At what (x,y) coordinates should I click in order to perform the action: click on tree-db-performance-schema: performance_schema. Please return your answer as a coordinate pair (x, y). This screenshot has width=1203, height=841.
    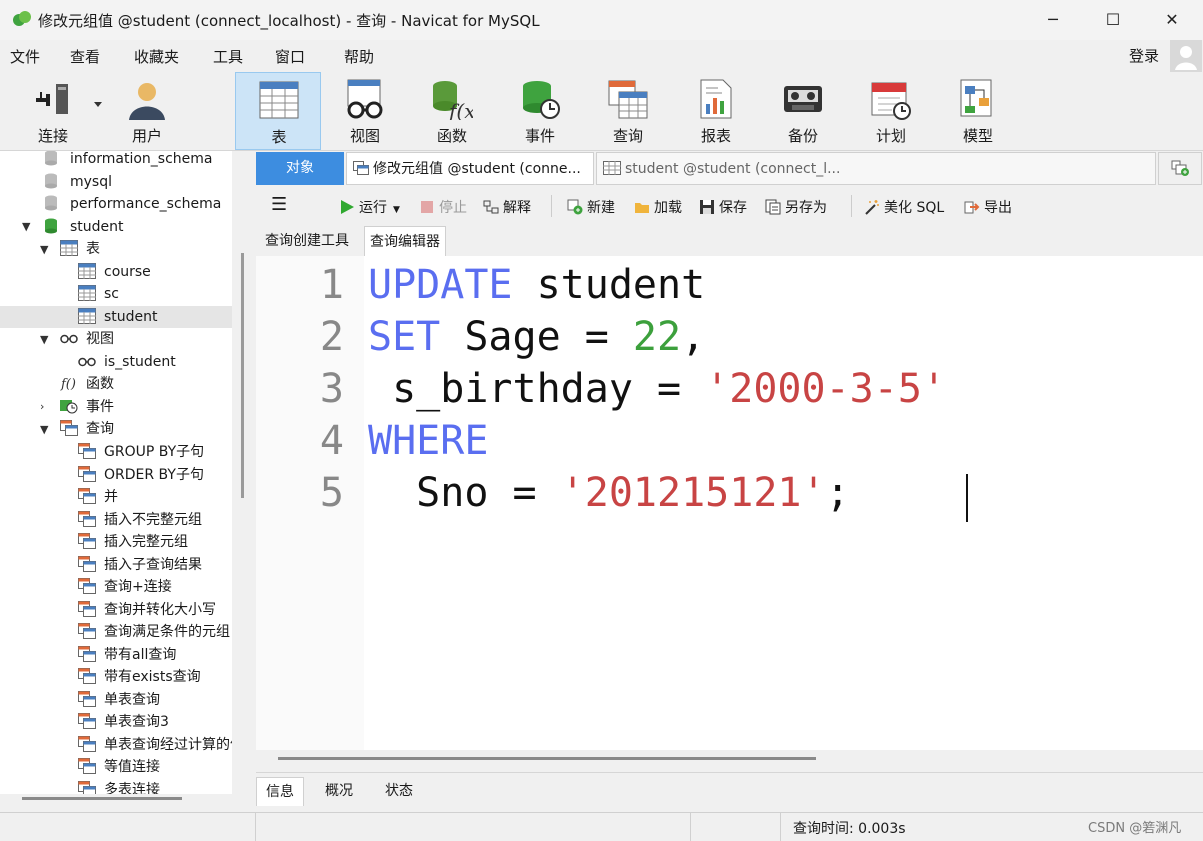
    Looking at the image, I should click on (132, 204).